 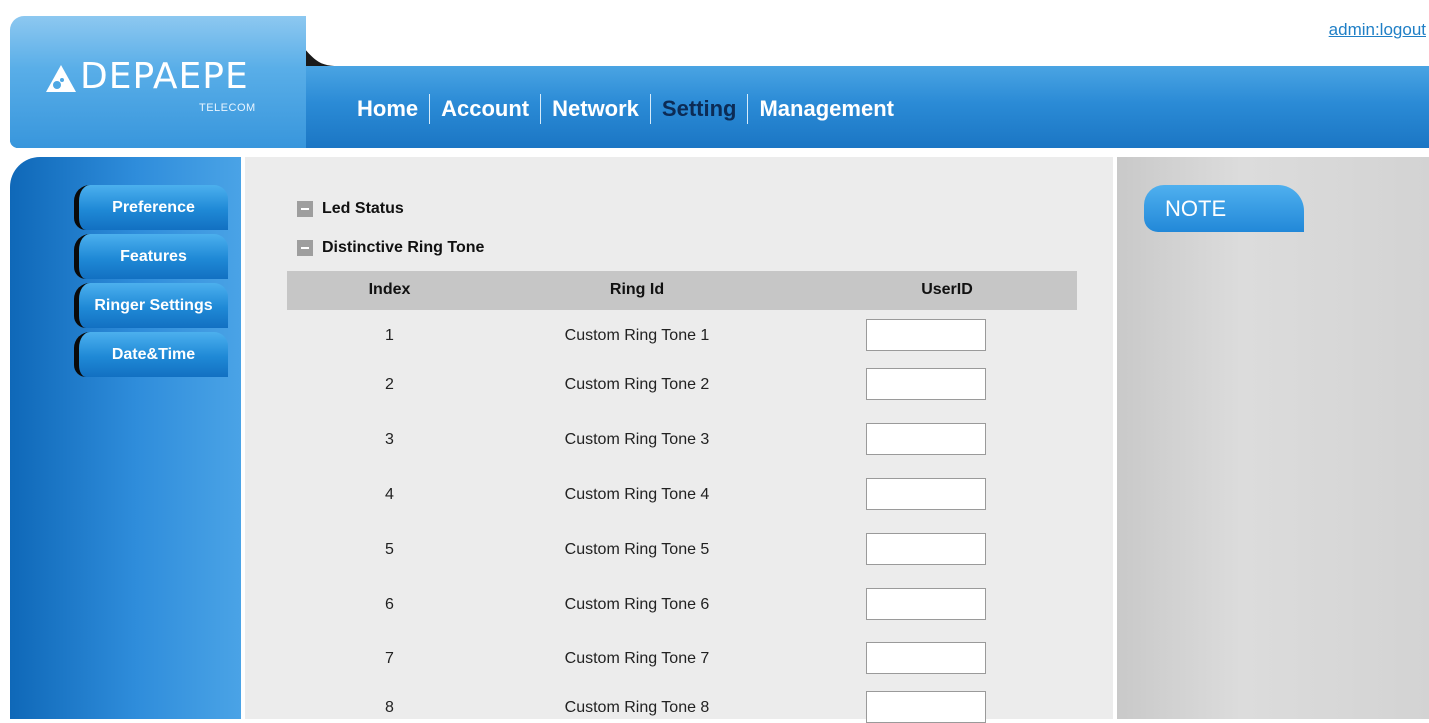 What do you see at coordinates (826, 109) in the screenshot?
I see `nav-management: Management` at bounding box center [826, 109].